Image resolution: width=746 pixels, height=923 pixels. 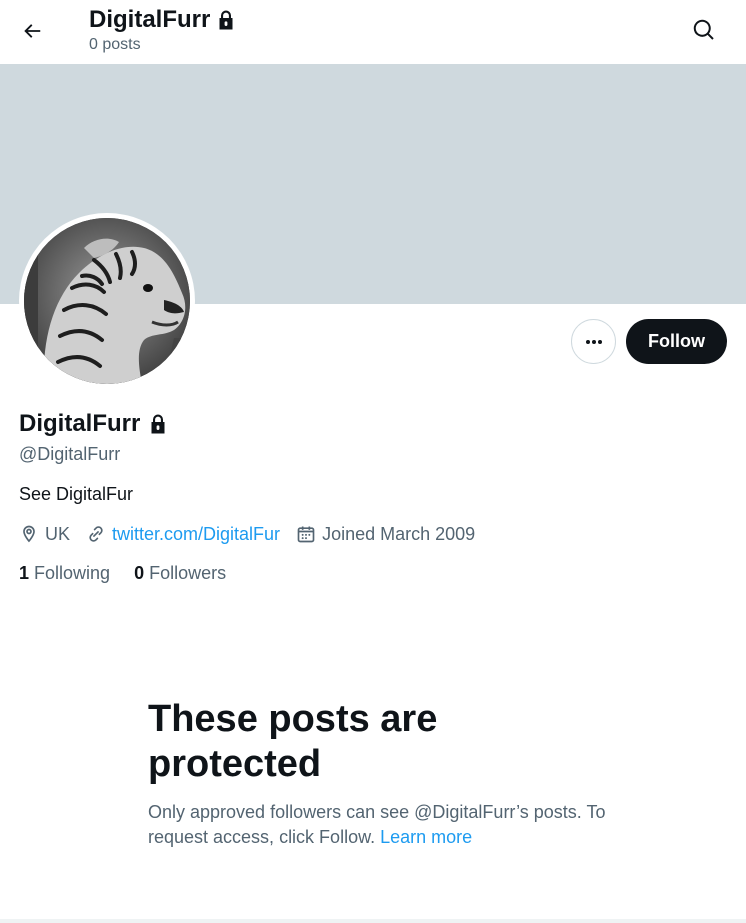 What do you see at coordinates (150, 19) in the screenshot?
I see `header-name: DigitalFurr` at bounding box center [150, 19].